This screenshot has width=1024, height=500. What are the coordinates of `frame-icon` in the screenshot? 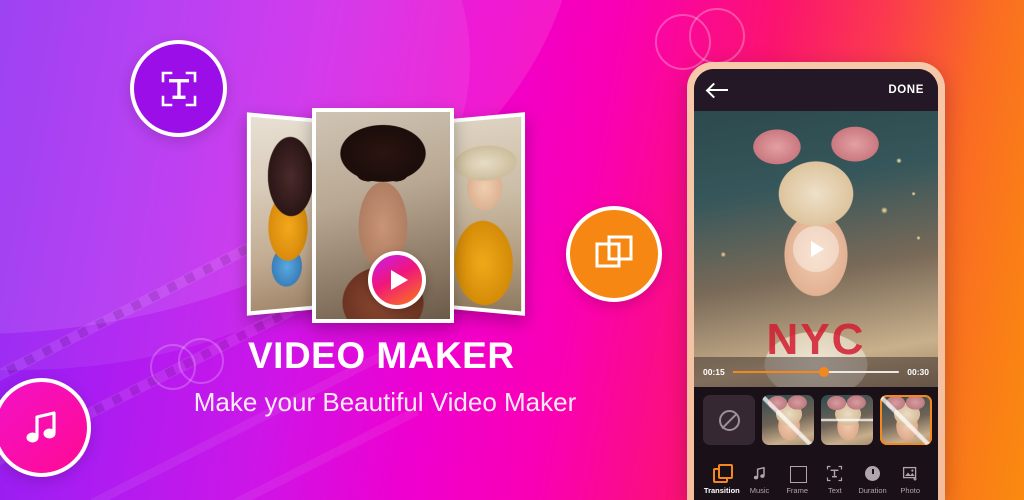 It's located at (798, 474).